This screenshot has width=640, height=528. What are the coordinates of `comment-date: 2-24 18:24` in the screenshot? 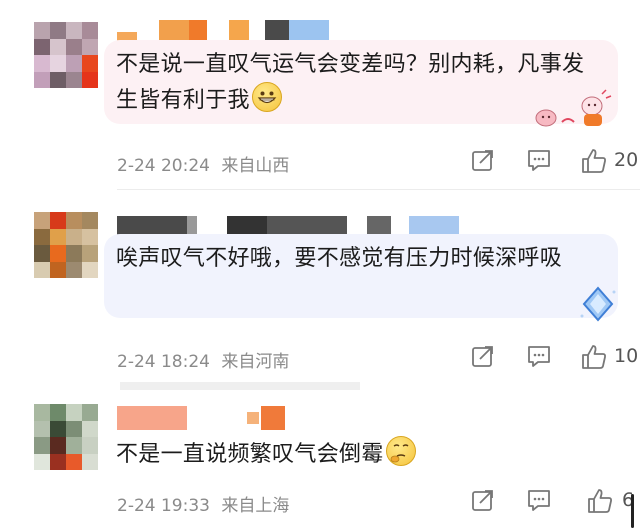 It's located at (163, 362).